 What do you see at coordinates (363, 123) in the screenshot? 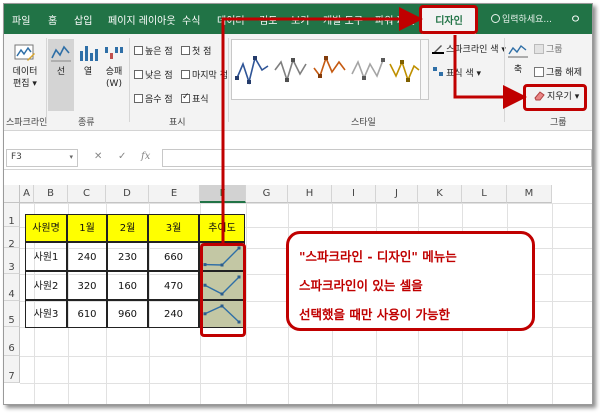
I see `group-label-style: 스타일` at bounding box center [363, 123].